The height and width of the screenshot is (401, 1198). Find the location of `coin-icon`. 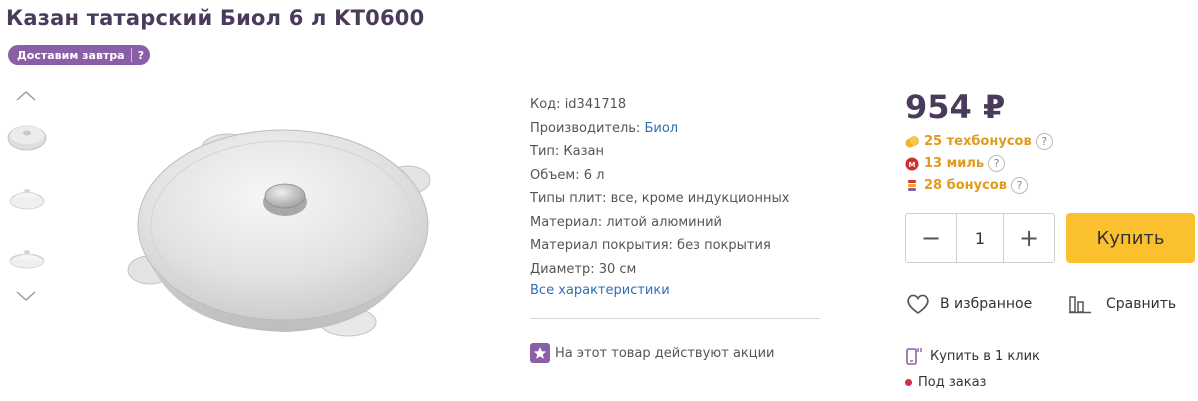

coin-icon is located at coordinates (912, 142).